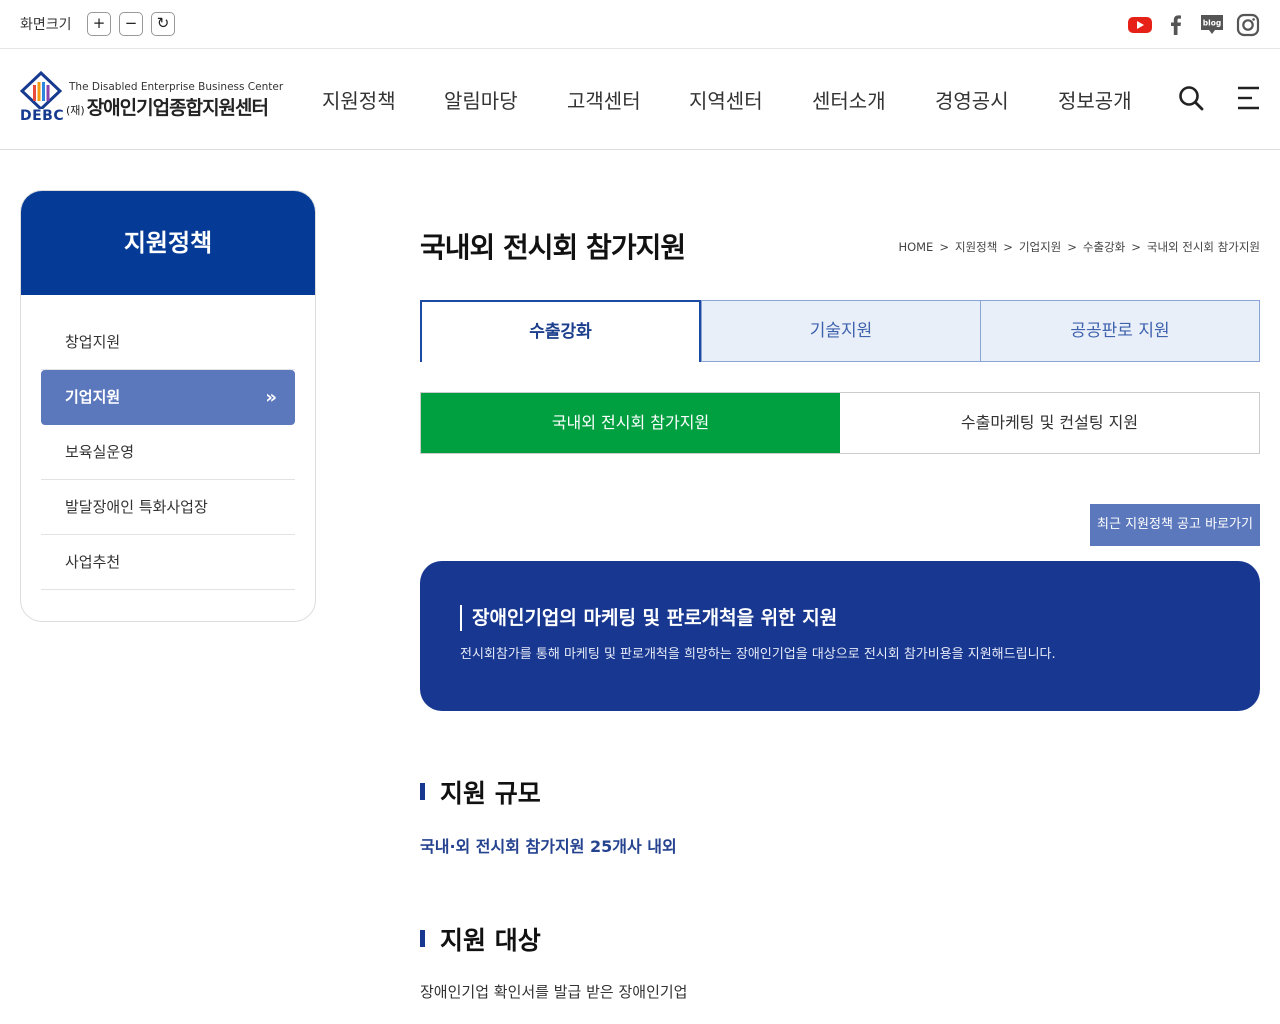  I want to click on nav-item-disclosure: 경영공시, so click(972, 99).